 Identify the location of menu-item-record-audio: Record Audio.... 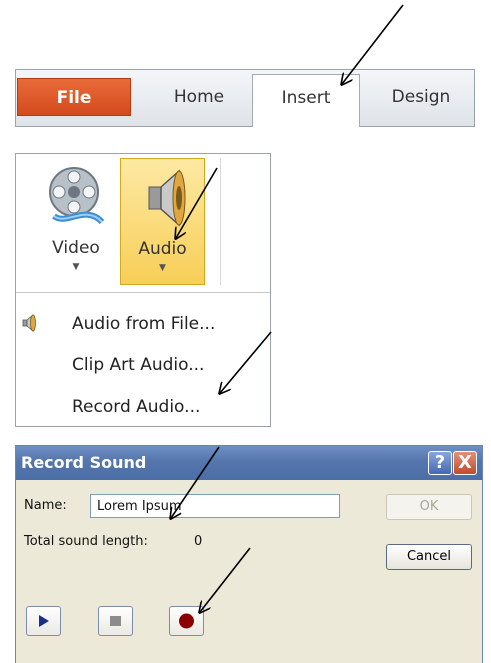
(136, 407).